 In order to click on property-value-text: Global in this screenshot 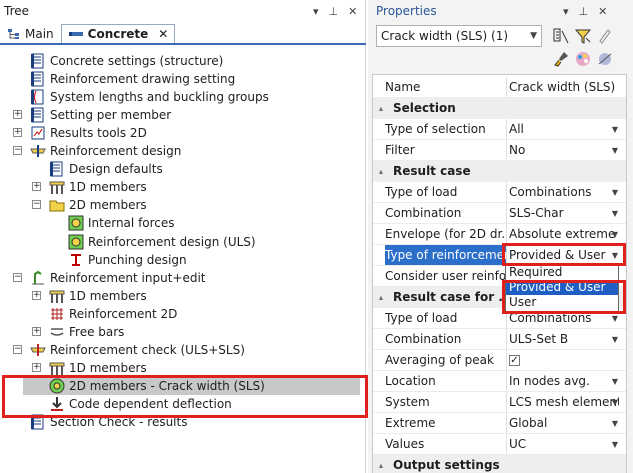, I will do `click(528, 423)`.